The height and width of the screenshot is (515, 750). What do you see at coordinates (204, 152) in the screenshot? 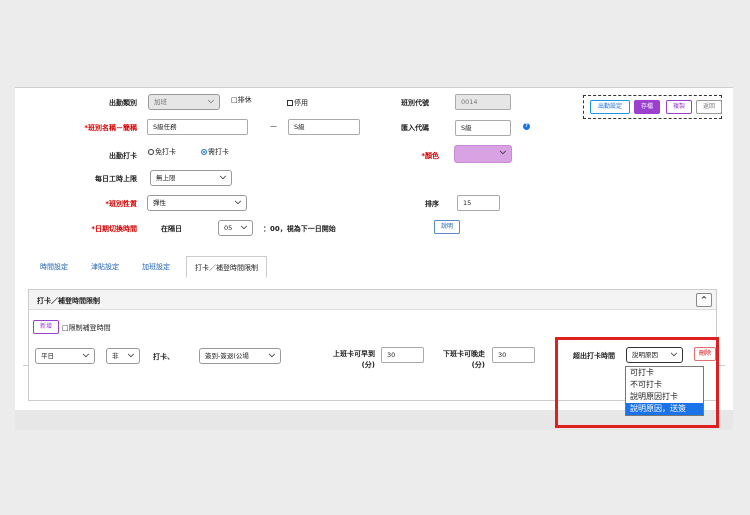
I see `radio-selected-icon` at bounding box center [204, 152].